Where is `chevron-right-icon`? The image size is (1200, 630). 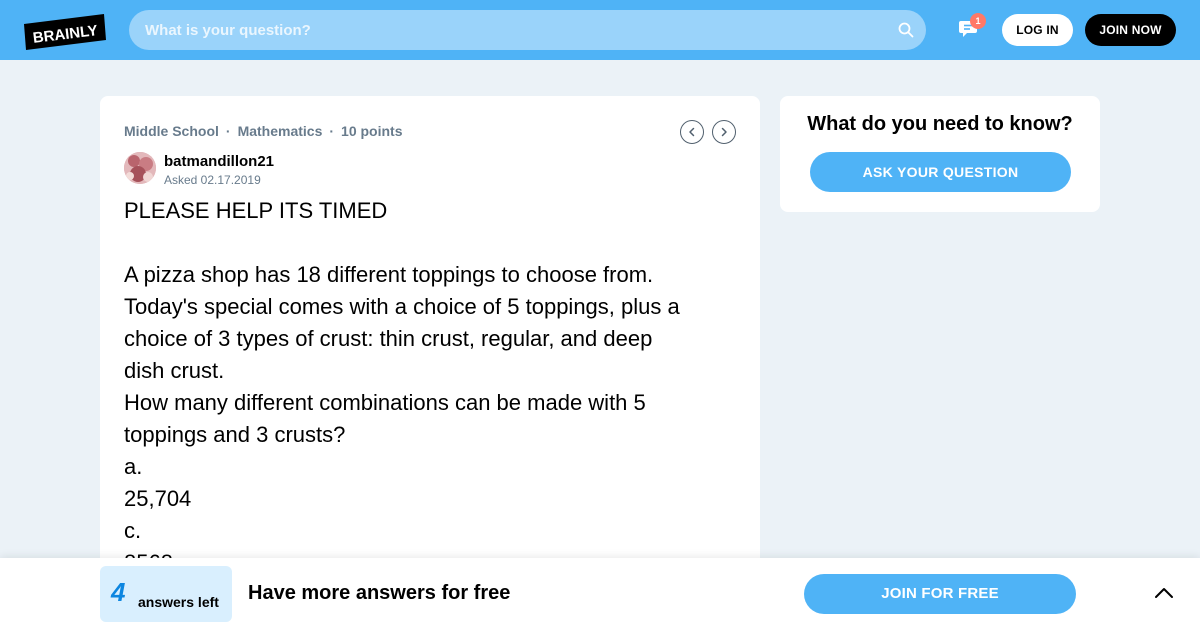
chevron-right-icon is located at coordinates (724, 132).